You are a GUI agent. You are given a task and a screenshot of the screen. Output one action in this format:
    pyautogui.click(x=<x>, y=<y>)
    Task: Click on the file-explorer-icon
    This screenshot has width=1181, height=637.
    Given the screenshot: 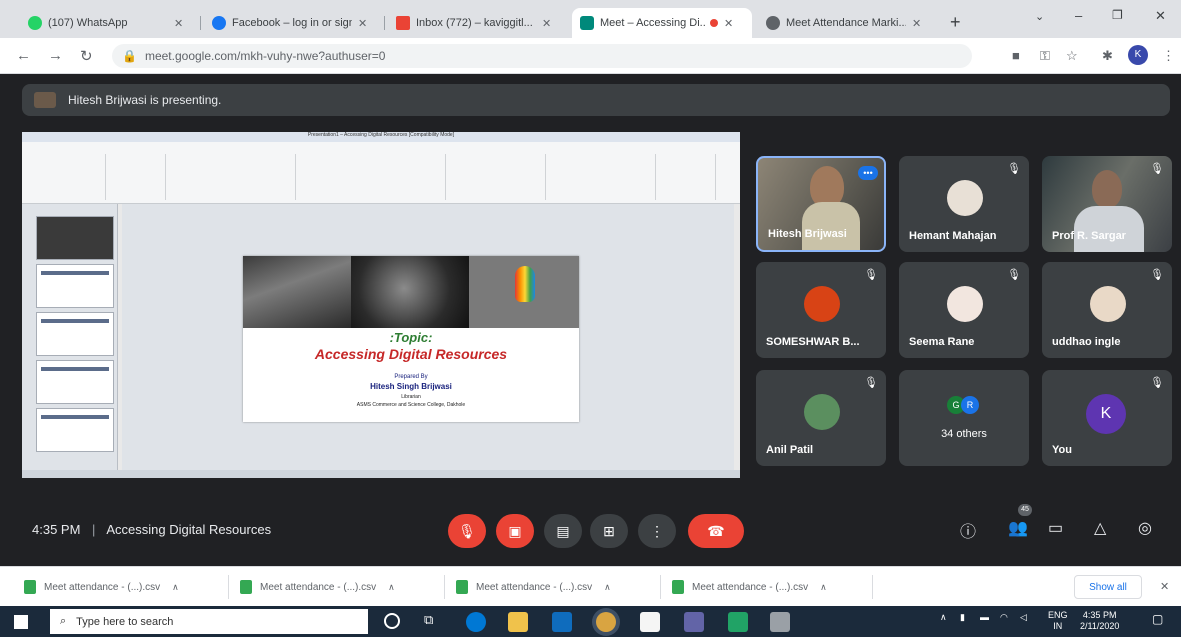 What is the action you would take?
    pyautogui.click(x=518, y=622)
    